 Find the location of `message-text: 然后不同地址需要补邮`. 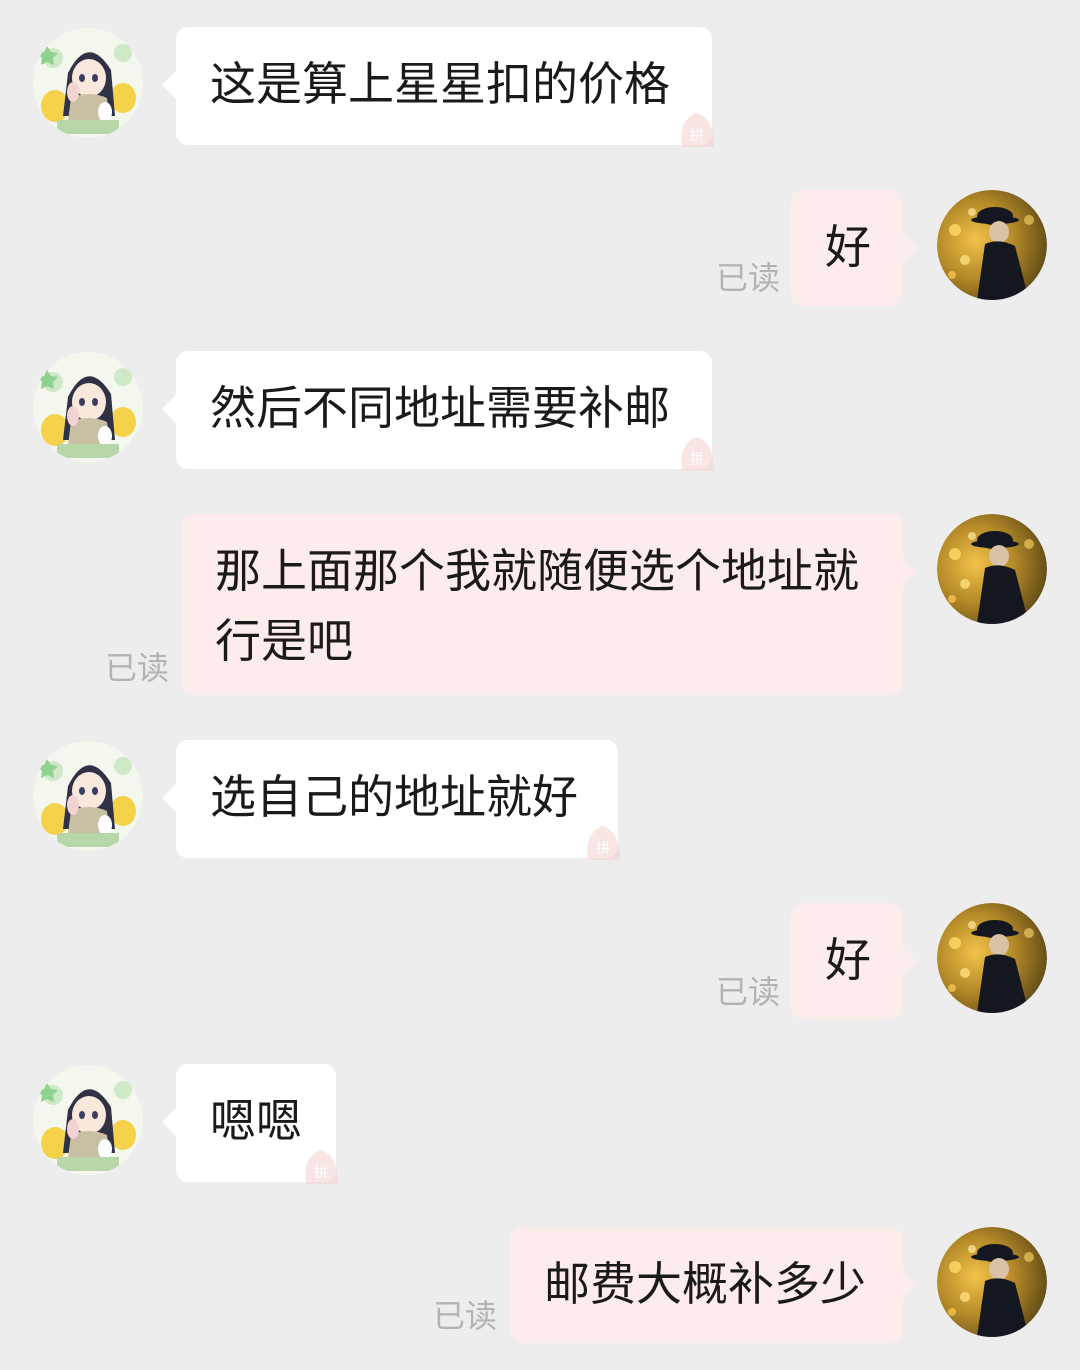

message-text: 然后不同地址需要补邮 is located at coordinates (440, 408).